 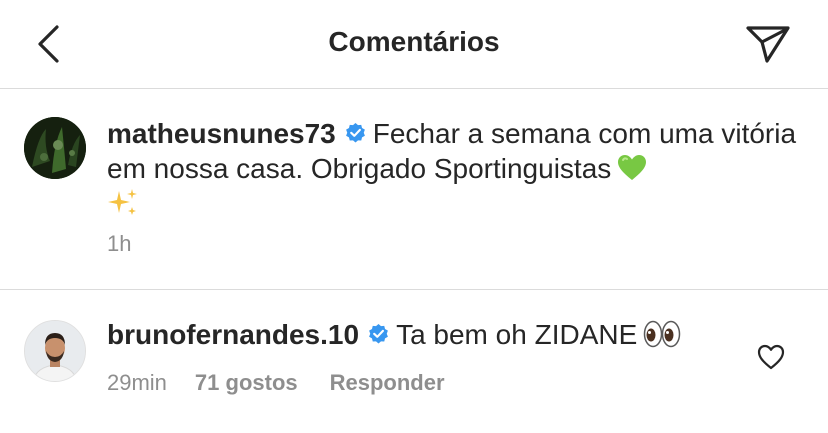 I want to click on comment-meta: 29min 71 gostos Responder, so click(x=276, y=383).